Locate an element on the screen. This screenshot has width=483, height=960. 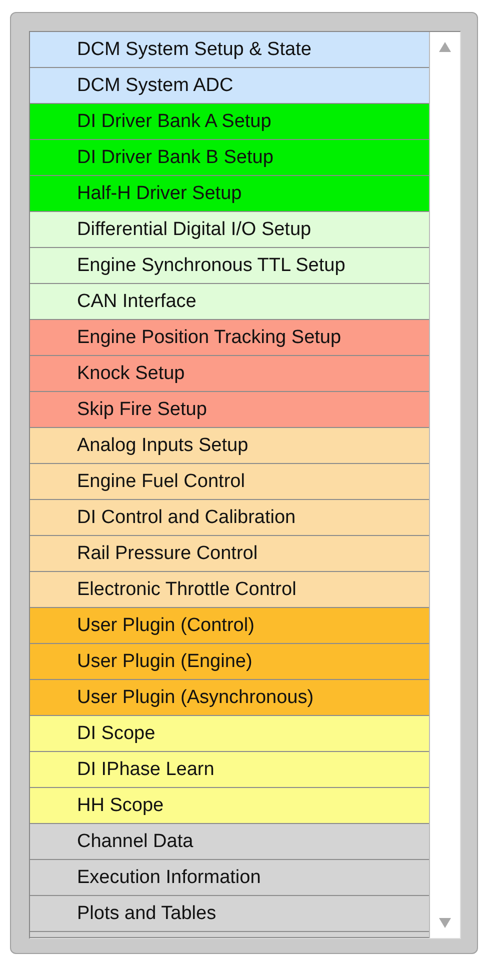
list-item: Rail Pressure Control is located at coordinates (229, 554).